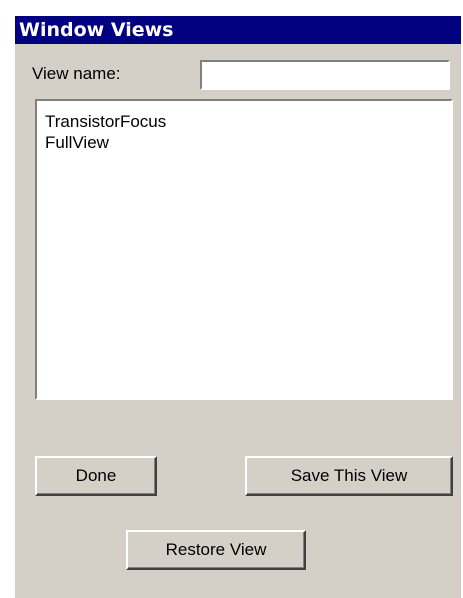 This screenshot has height=598, width=463. I want to click on list-item-transistor-focus: TransistorFocus, so click(244, 121).